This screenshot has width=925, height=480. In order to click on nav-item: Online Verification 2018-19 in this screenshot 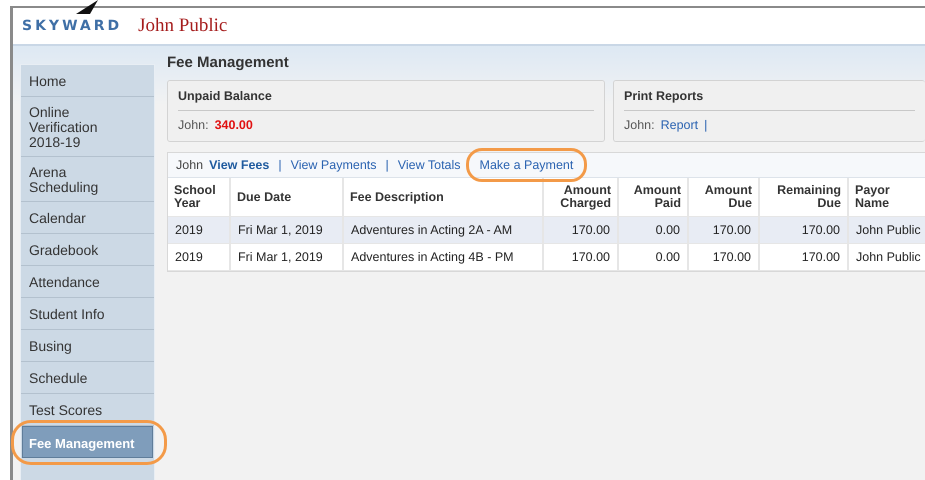, I will do `click(87, 127)`.